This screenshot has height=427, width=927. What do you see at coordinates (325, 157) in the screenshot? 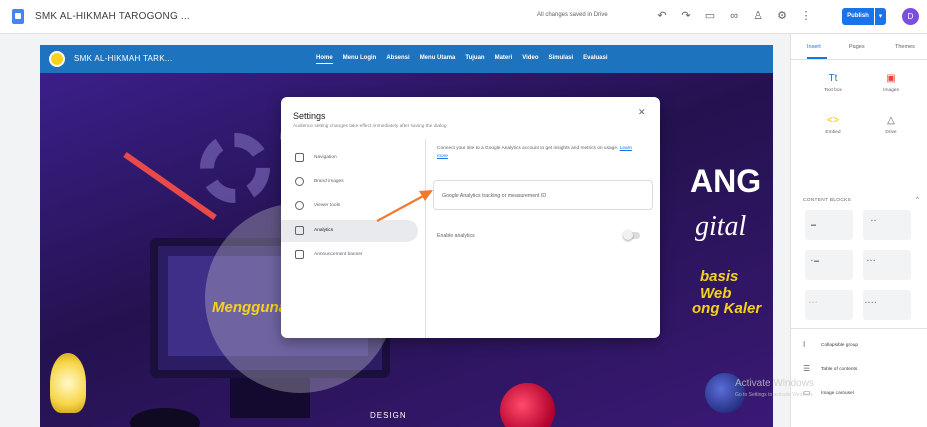
I see `menu-item-label: Navigation` at bounding box center [325, 157].